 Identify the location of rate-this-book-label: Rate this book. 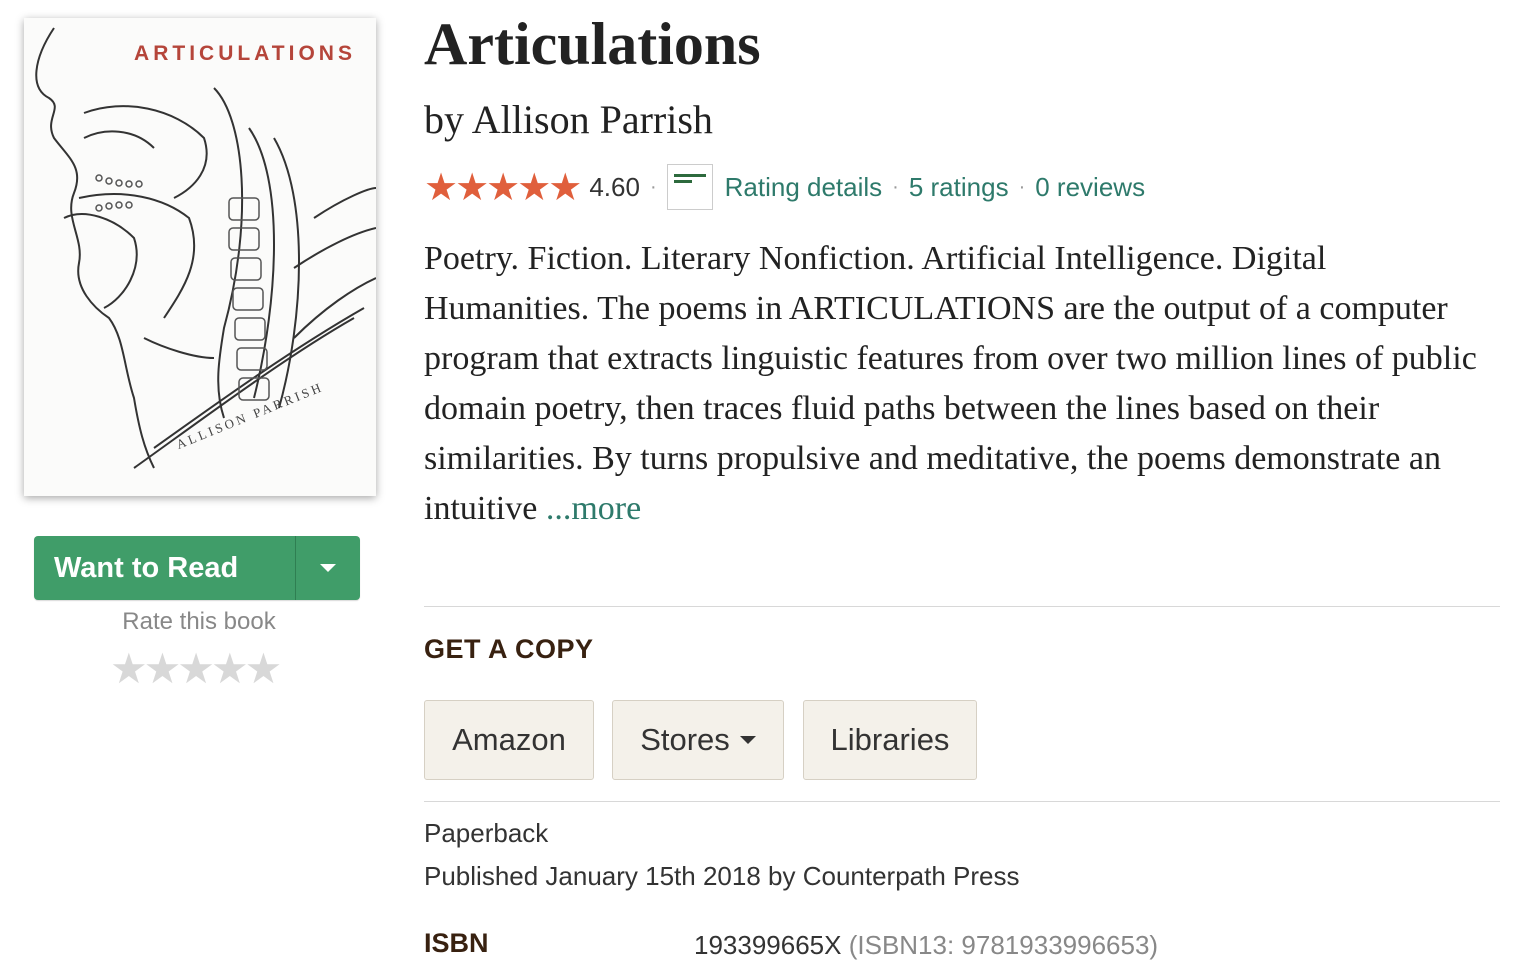
(199, 621).